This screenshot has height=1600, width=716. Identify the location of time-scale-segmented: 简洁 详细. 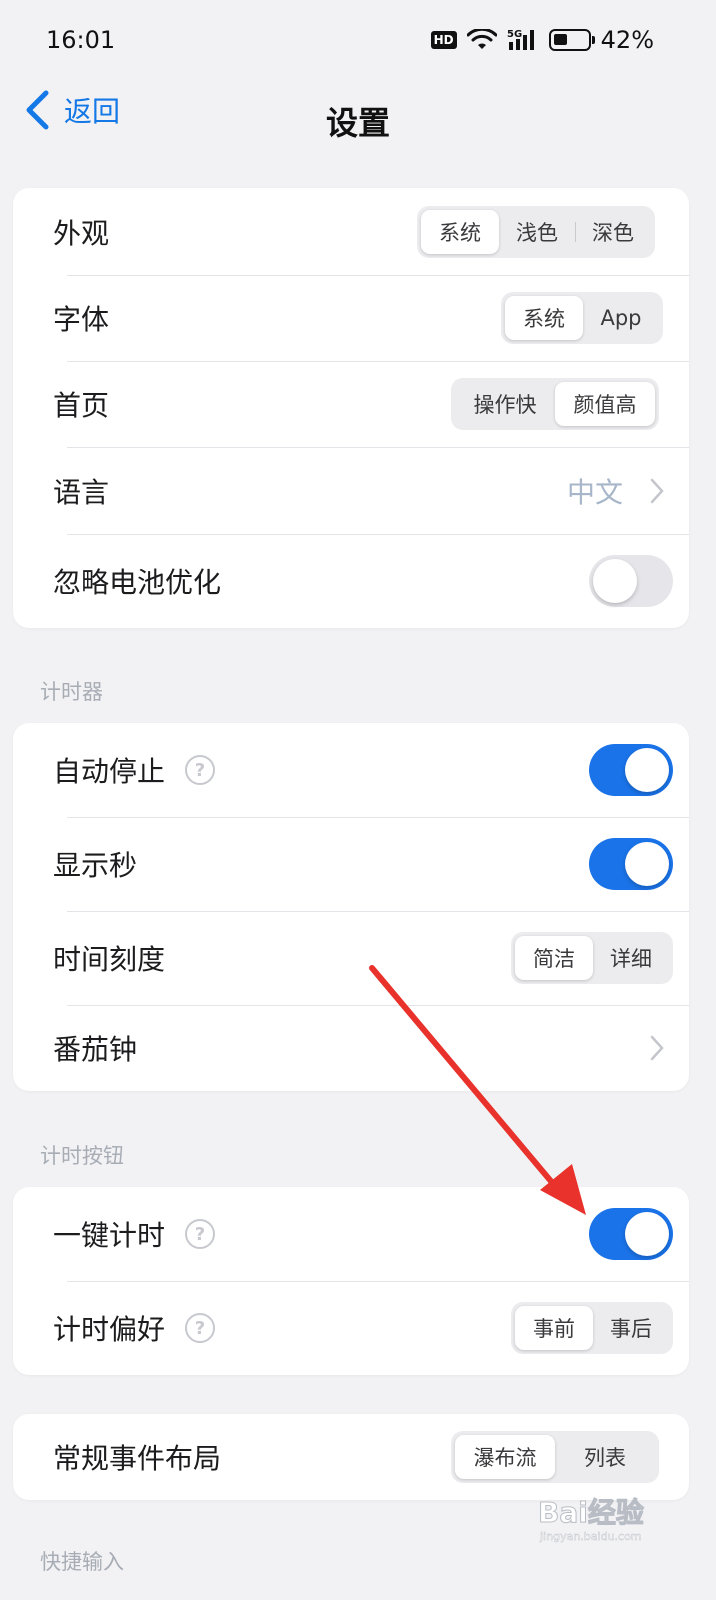
(592, 958).